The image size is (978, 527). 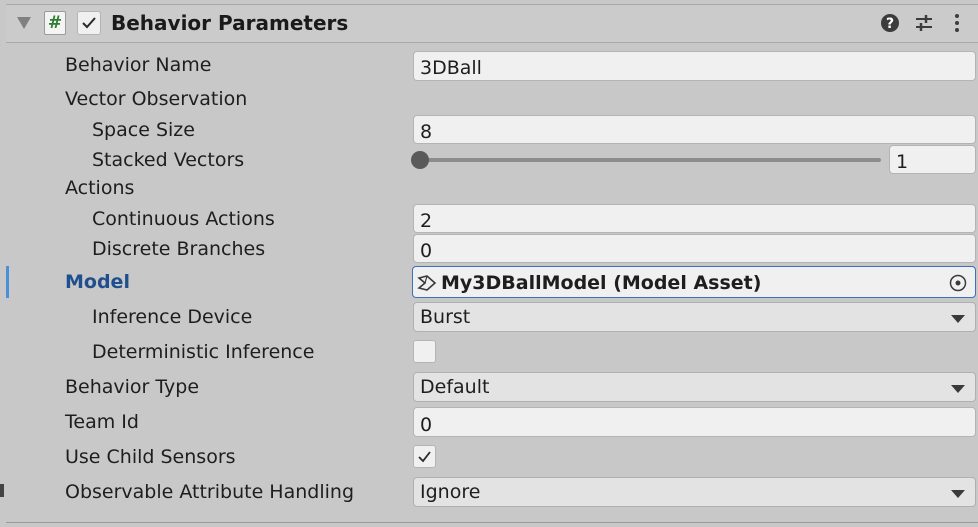 I want to click on object-picker-icon, so click(x=958, y=283).